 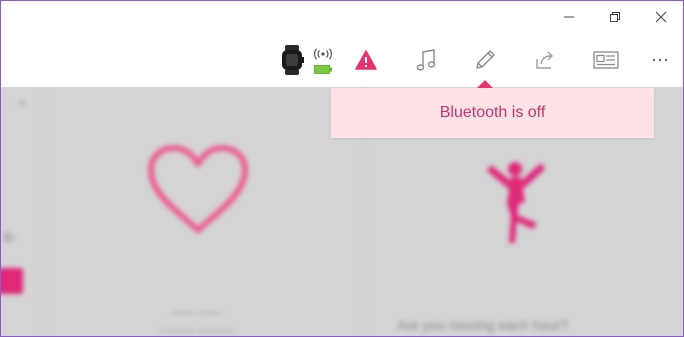 I want to click on wireless-sync-icon, so click(x=323, y=54).